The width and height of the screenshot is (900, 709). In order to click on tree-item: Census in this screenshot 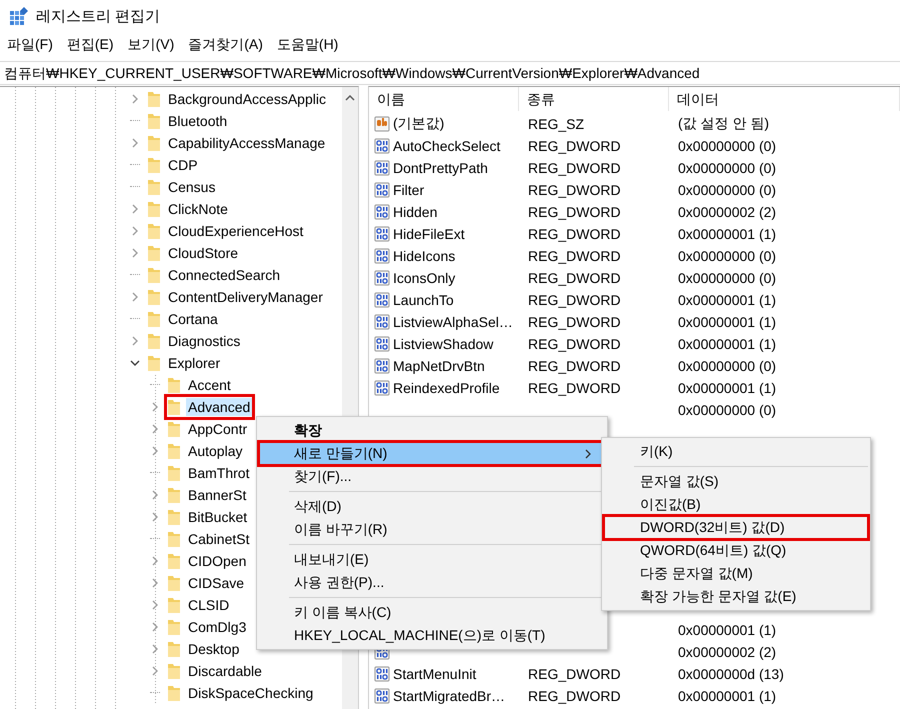, I will do `click(192, 187)`.